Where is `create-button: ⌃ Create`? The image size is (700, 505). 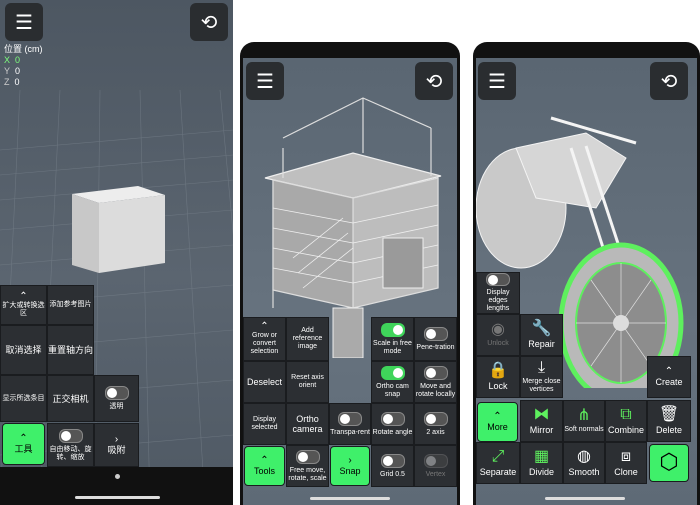 create-button: ⌃ Create is located at coordinates (669, 377).